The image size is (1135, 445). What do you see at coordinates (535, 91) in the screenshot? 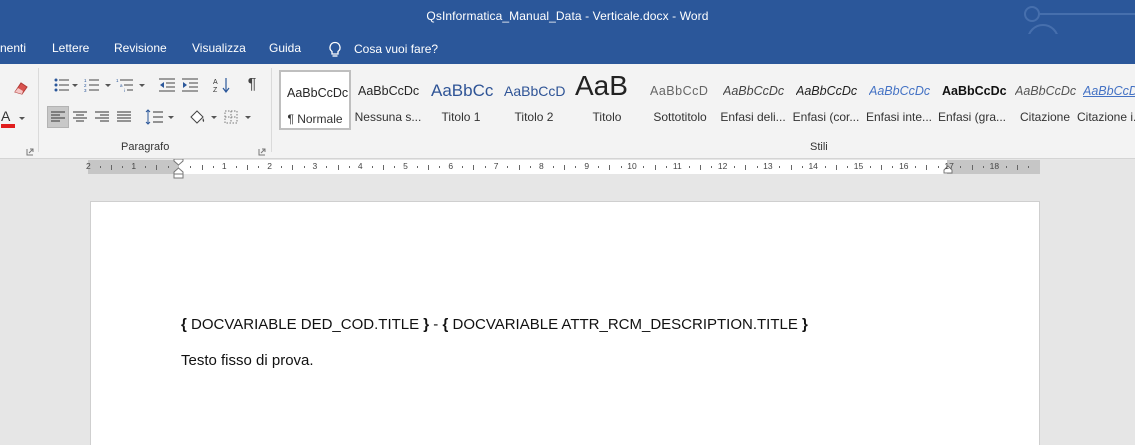
I see `style-preview: AaBbCcD` at bounding box center [535, 91].